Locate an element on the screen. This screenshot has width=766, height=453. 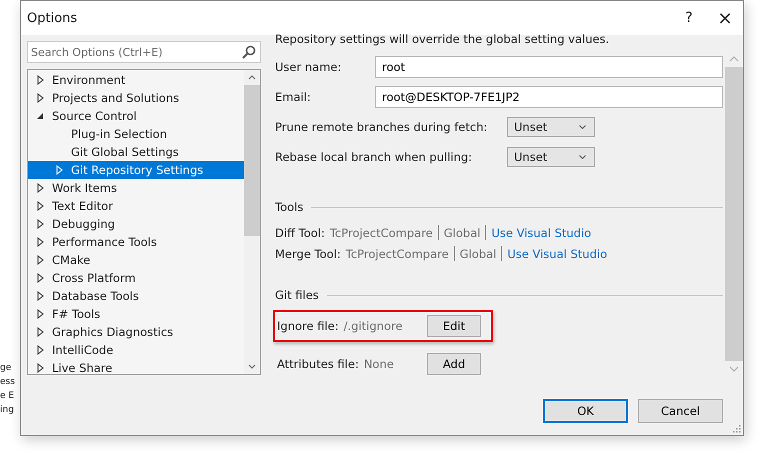
tree-item: Source Control is located at coordinates (136, 116).